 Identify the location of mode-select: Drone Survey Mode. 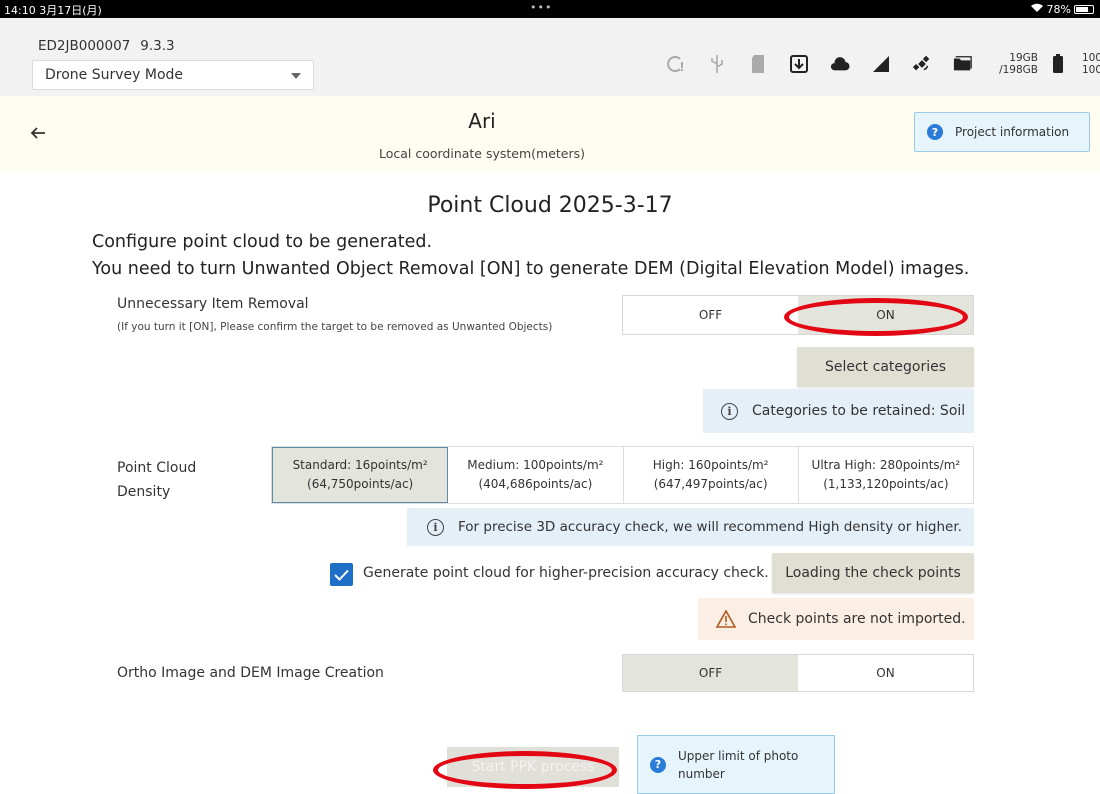
(173, 75).